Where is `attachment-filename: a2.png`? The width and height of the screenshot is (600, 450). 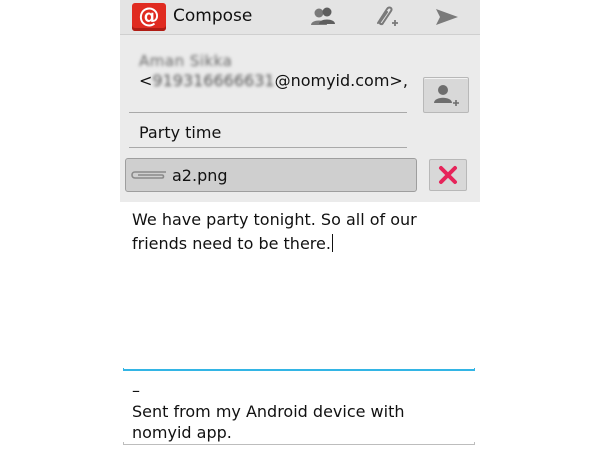
attachment-filename: a2.png is located at coordinates (200, 175).